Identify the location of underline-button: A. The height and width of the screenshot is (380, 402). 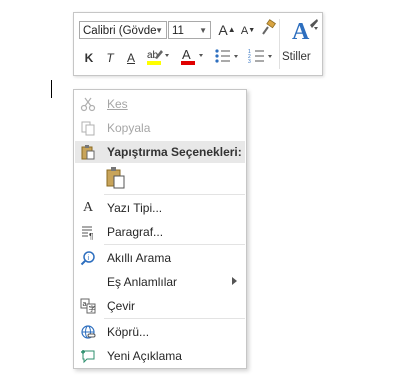
(131, 58).